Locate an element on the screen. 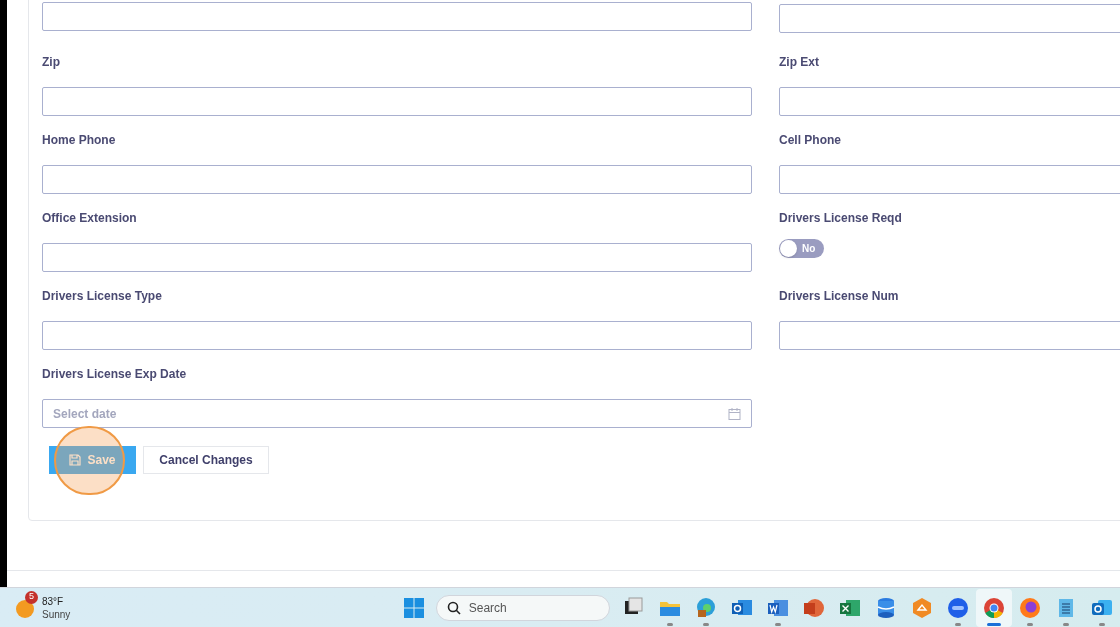 The image size is (1120, 627). date-field: Select date is located at coordinates (397, 413).